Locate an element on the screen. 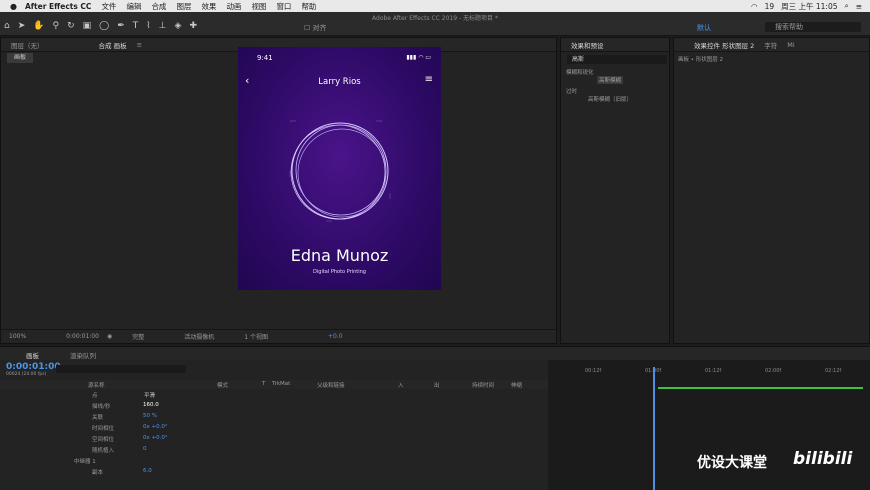 This screenshot has width=870, height=490. wifi-icon: ◠ is located at coordinates (754, 6).